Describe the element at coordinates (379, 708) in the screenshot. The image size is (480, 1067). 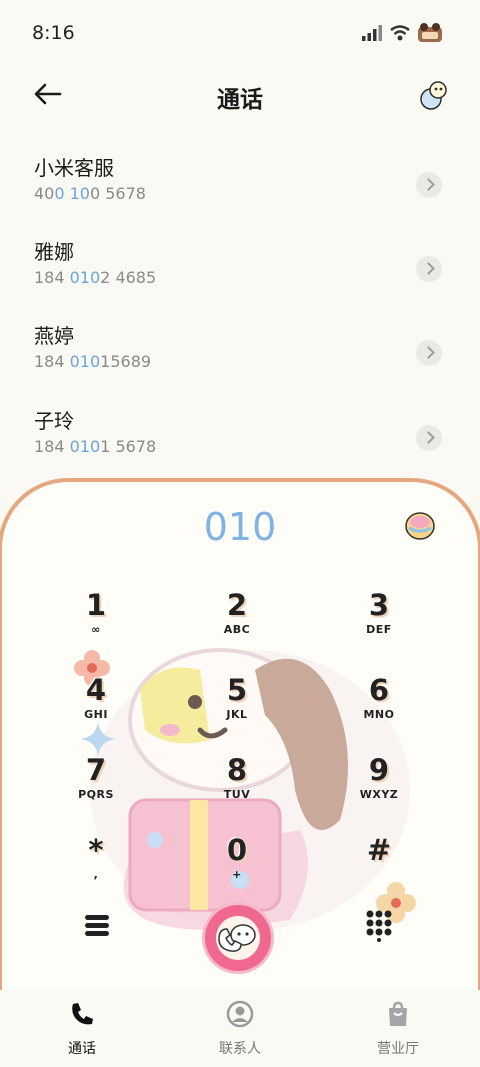
I see `key-6: 6 MNO` at that location.